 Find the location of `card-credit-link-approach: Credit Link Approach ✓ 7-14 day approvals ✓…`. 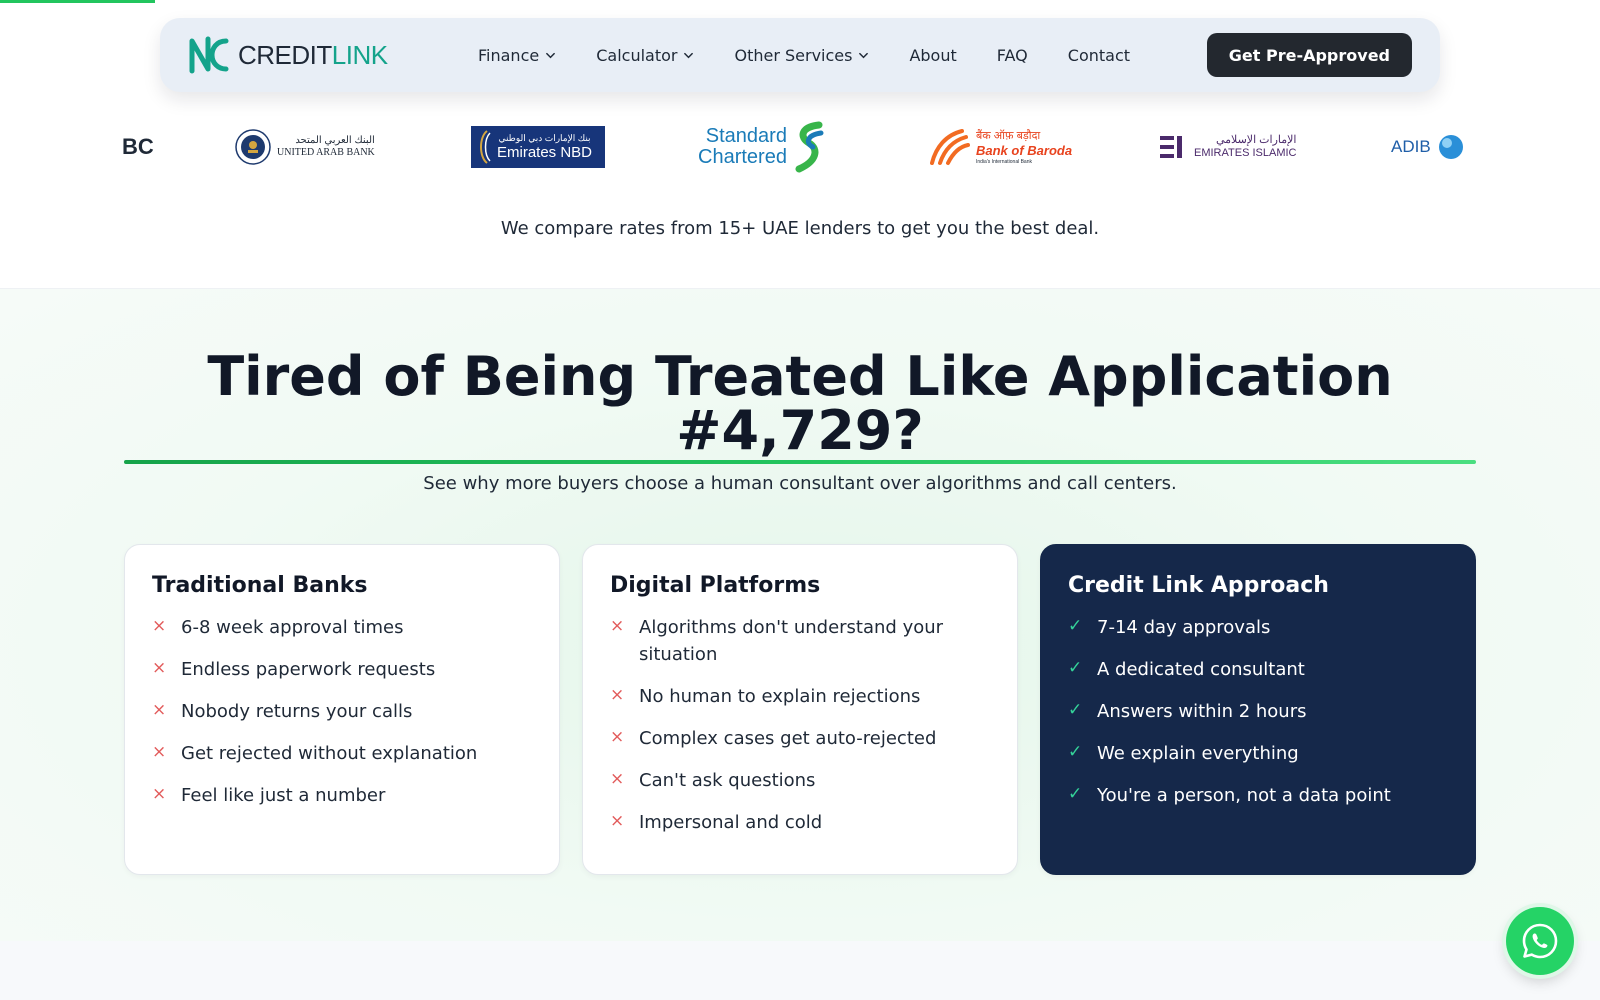

card-credit-link-approach: Credit Link Approach ✓ 7-14 day approvals ✓… is located at coordinates (1258, 709).